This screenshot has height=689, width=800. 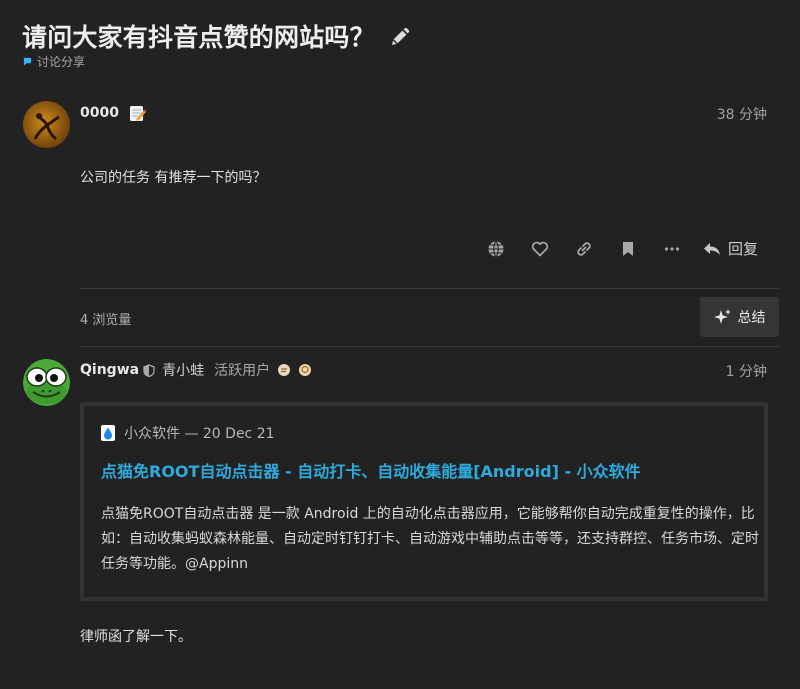 What do you see at coordinates (712, 249) in the screenshot?
I see `reply-icon` at bounding box center [712, 249].